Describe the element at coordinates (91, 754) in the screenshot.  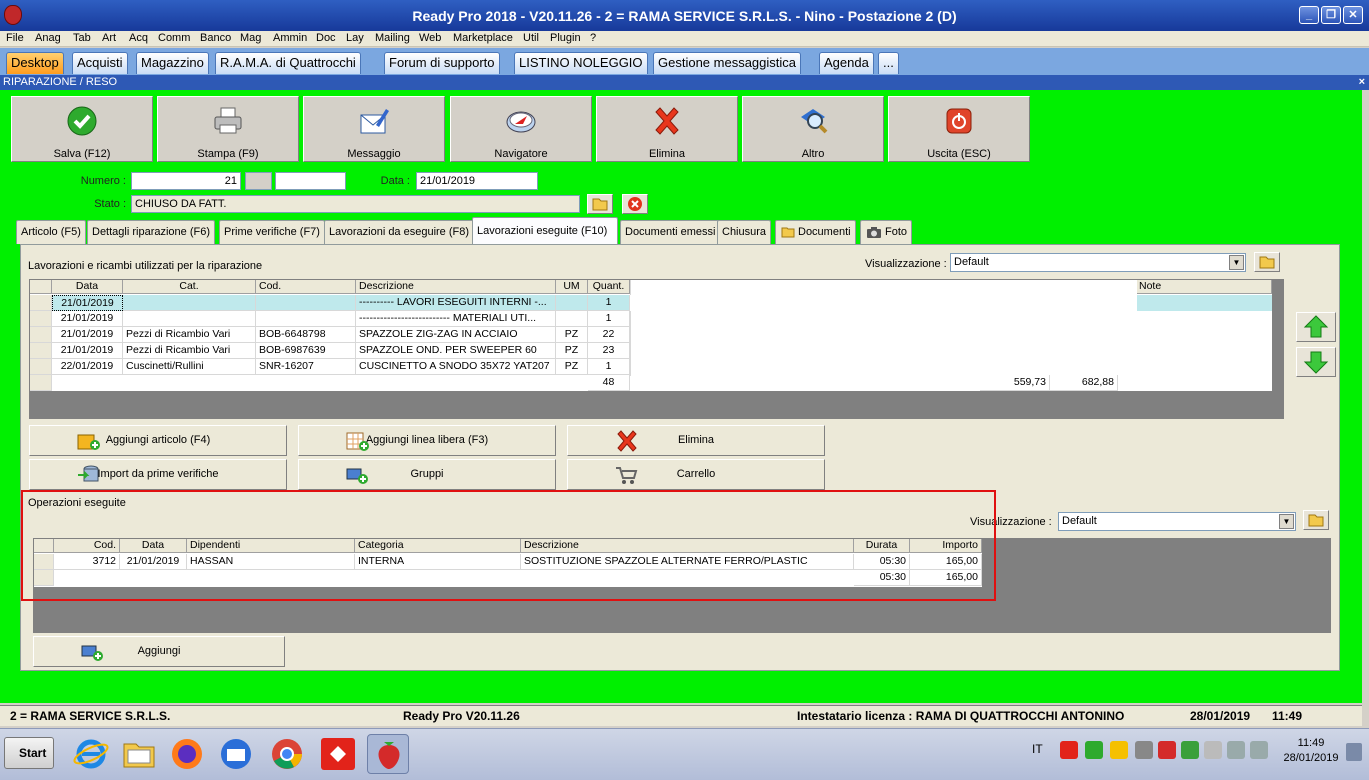
I see `internet-explorer-icon` at that location.